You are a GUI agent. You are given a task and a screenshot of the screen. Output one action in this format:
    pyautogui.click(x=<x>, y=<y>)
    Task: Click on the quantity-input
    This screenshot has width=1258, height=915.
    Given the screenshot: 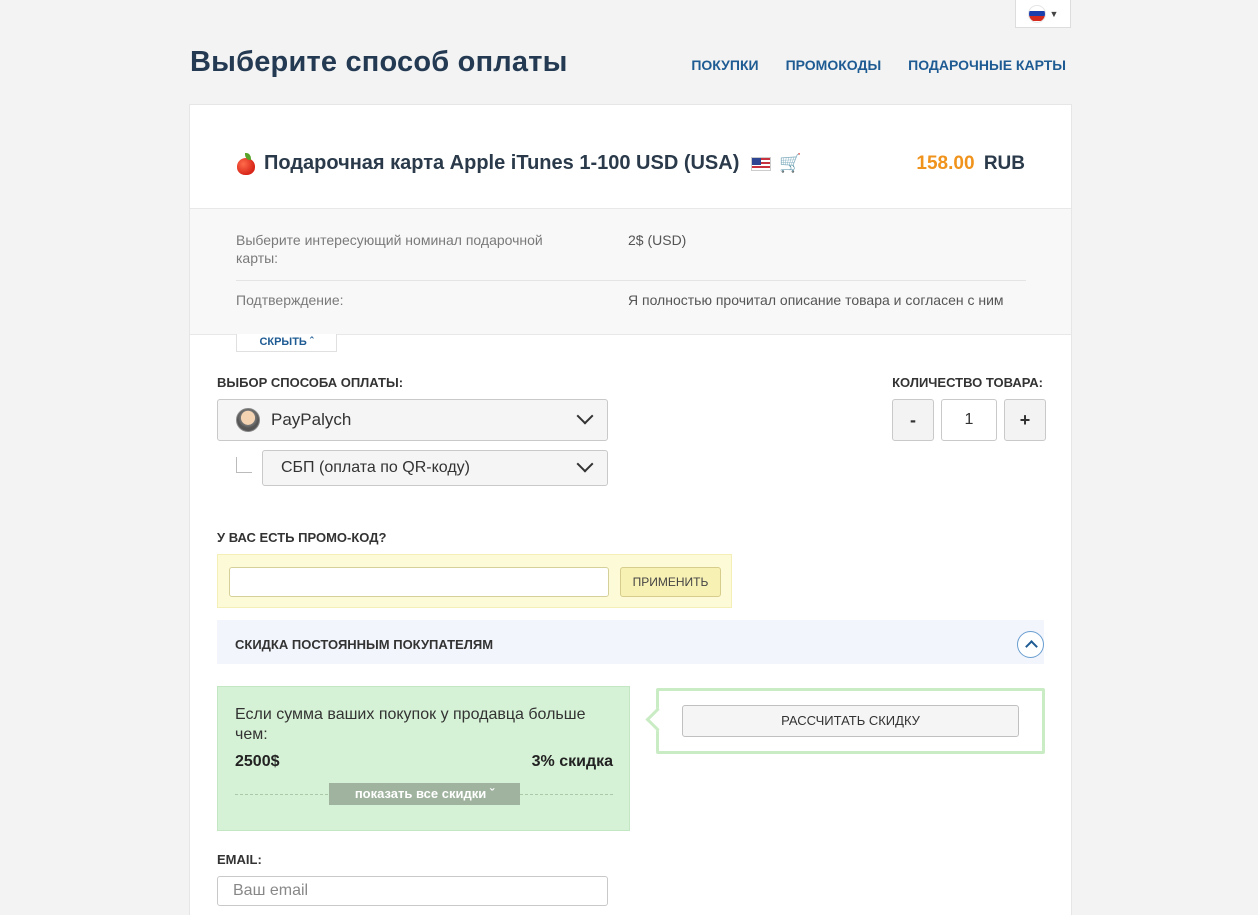 What is the action you would take?
    pyautogui.click(x=969, y=420)
    